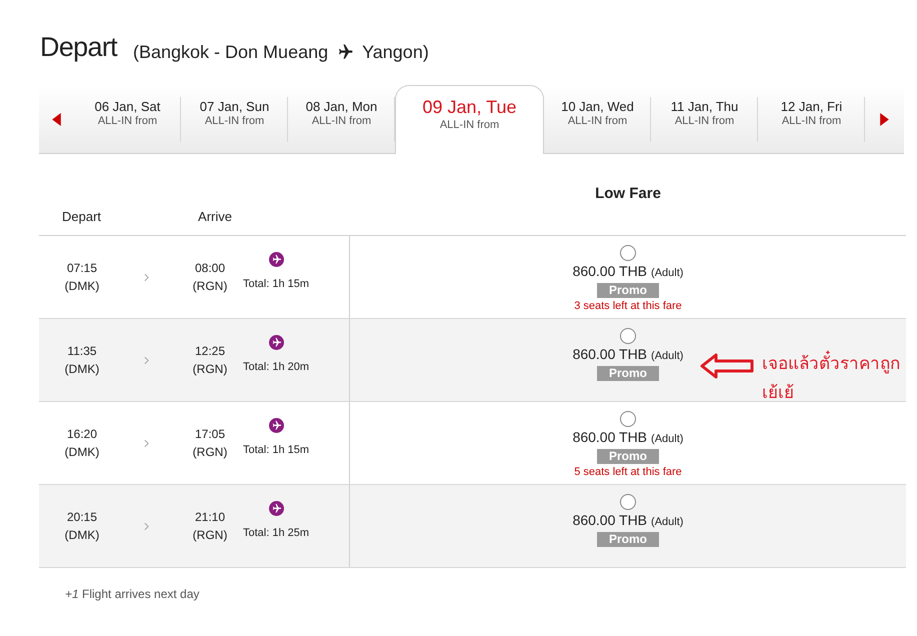  What do you see at coordinates (884, 119) in the screenshot?
I see `caret-right-icon` at bounding box center [884, 119].